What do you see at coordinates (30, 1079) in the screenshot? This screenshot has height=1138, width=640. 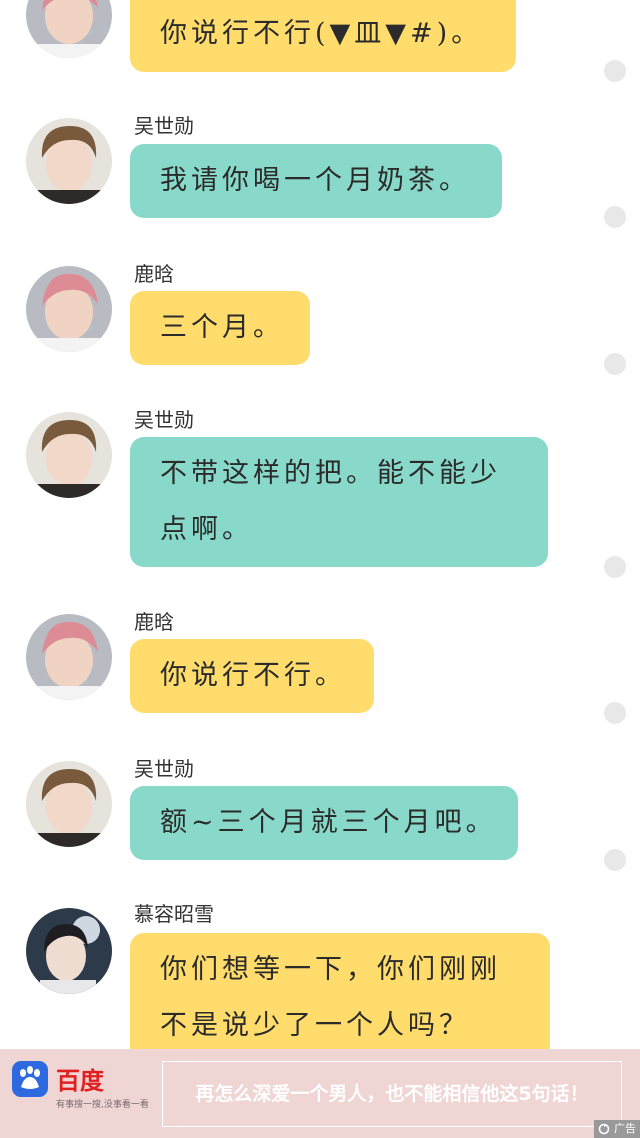 I see `baidu-logo-icon` at bounding box center [30, 1079].